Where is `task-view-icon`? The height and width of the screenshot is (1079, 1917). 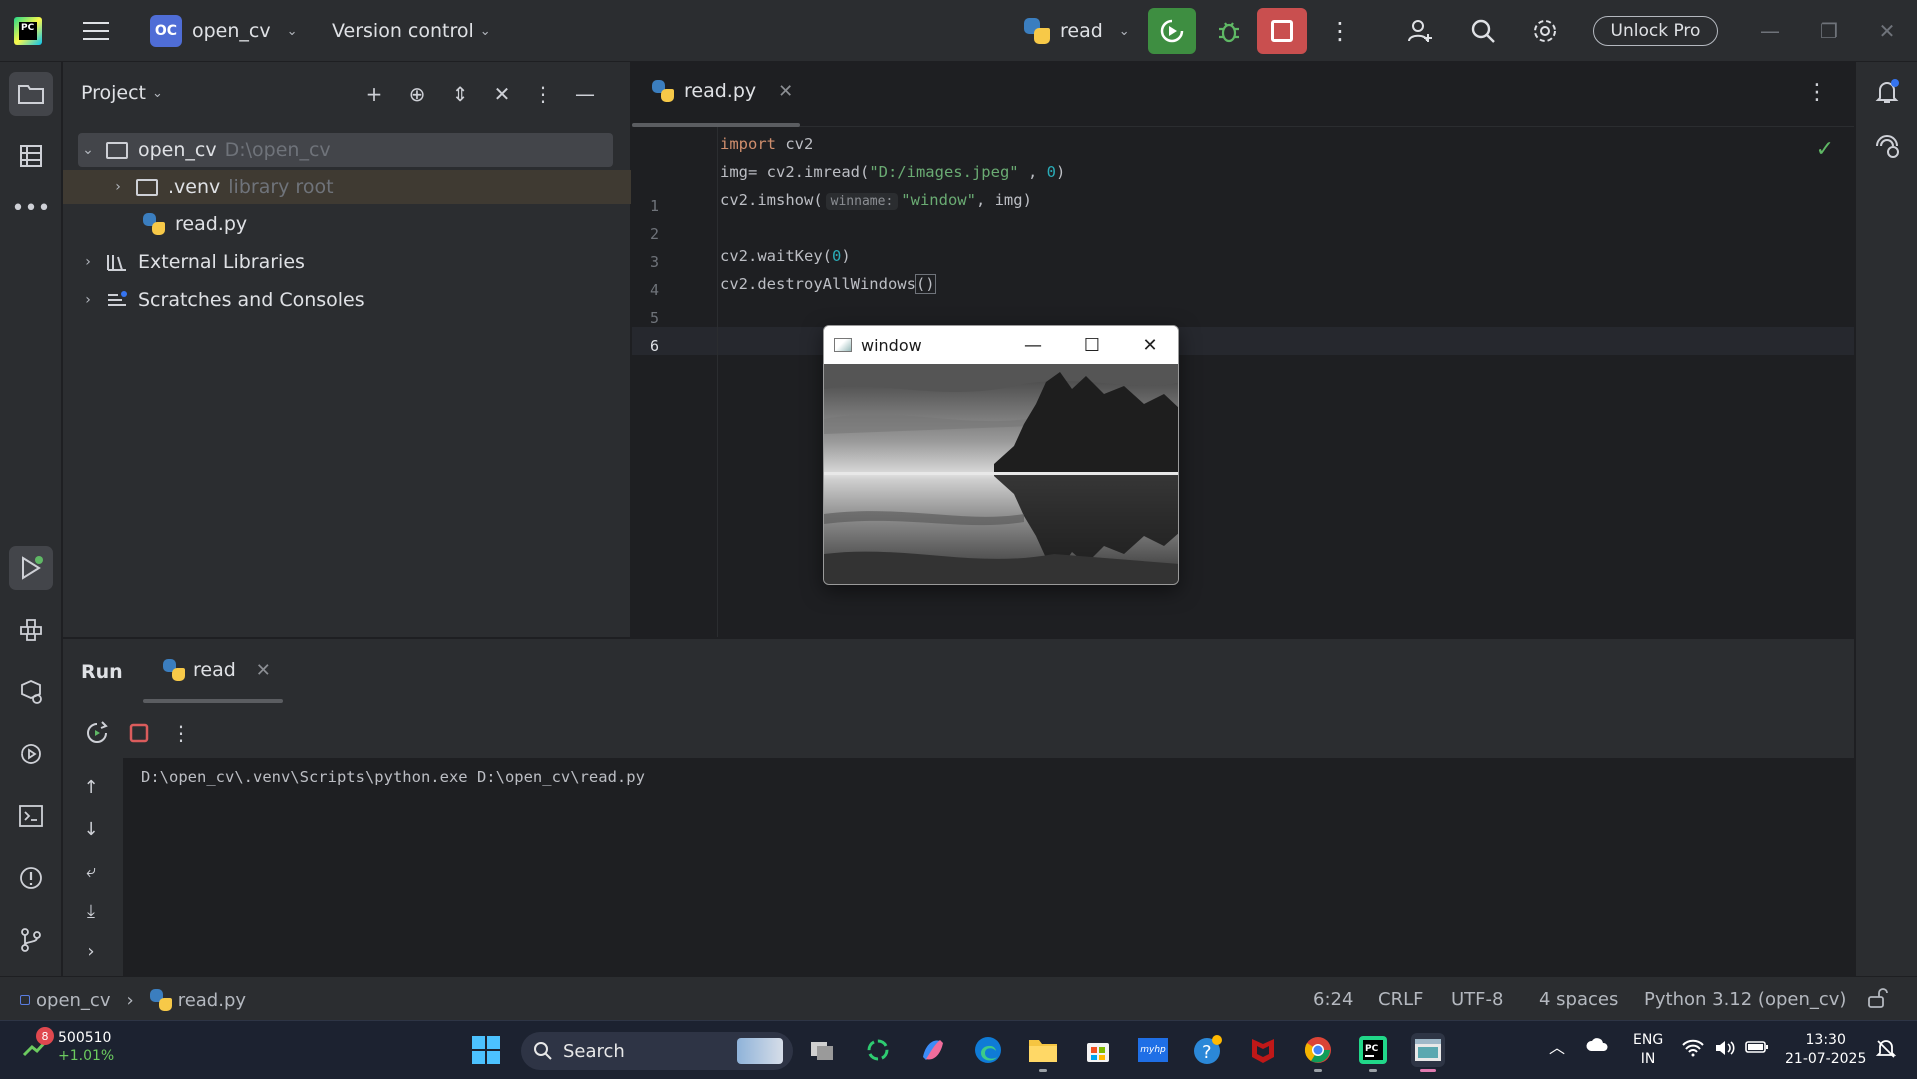 task-view-icon is located at coordinates (823, 1050).